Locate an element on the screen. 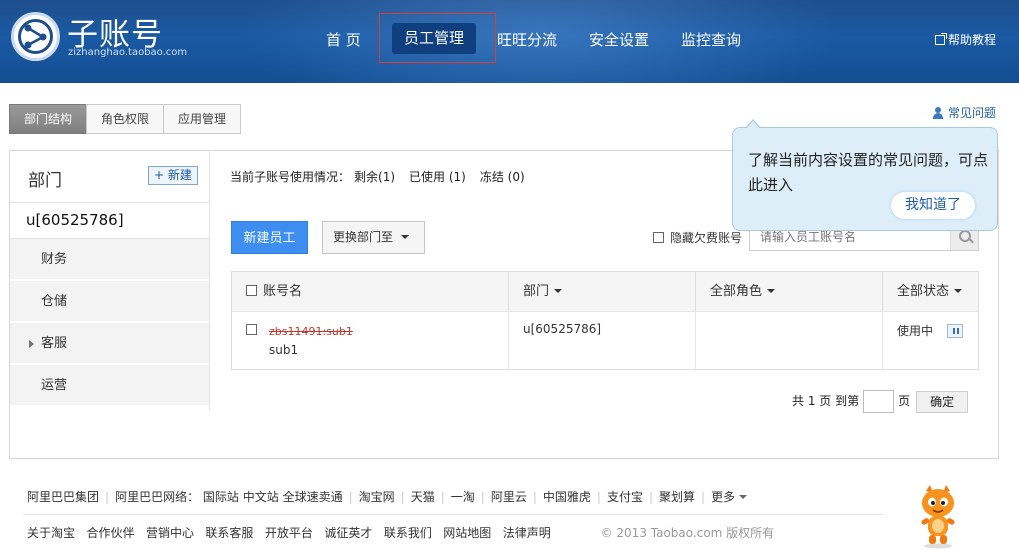  footer-link: 支付宝 is located at coordinates (625, 497).